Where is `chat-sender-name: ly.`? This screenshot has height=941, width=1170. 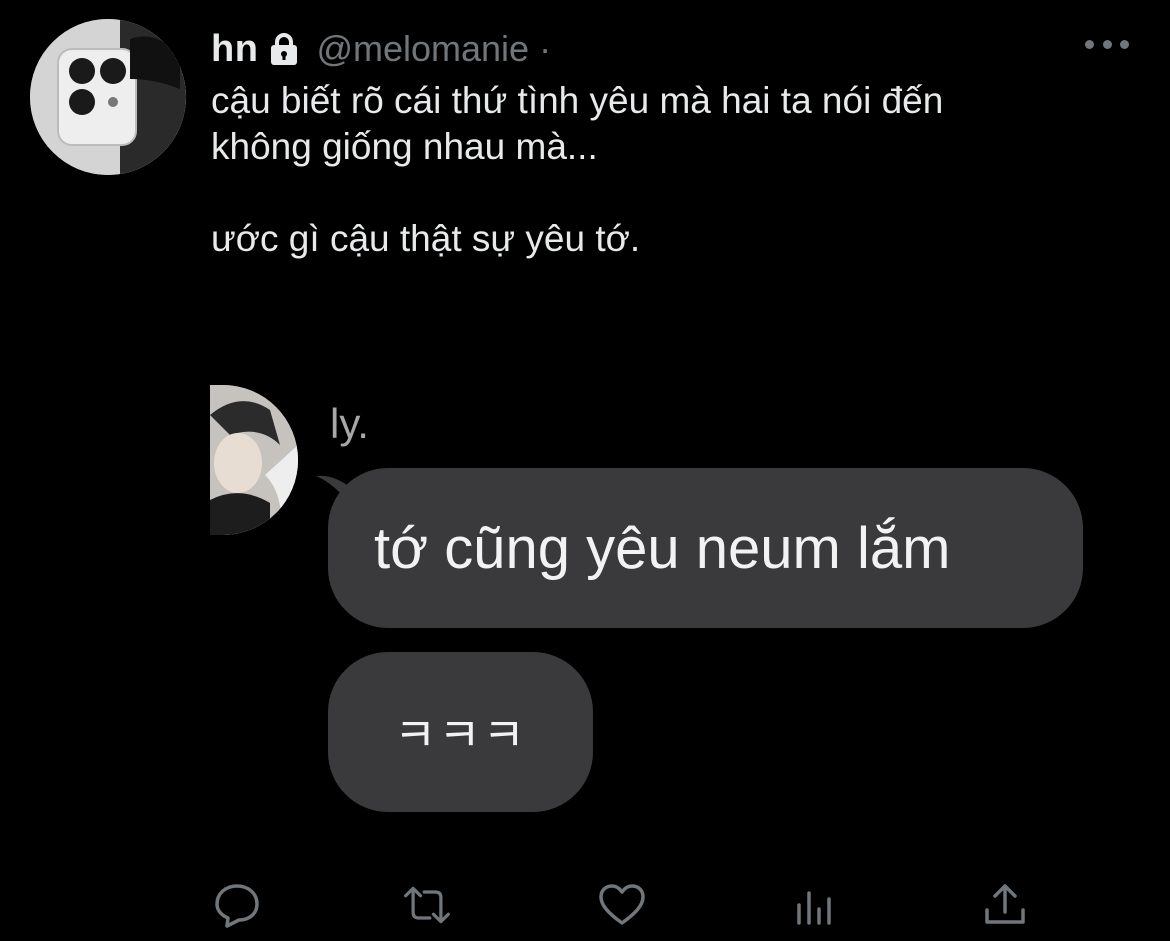 chat-sender-name: ly. is located at coordinates (349, 423).